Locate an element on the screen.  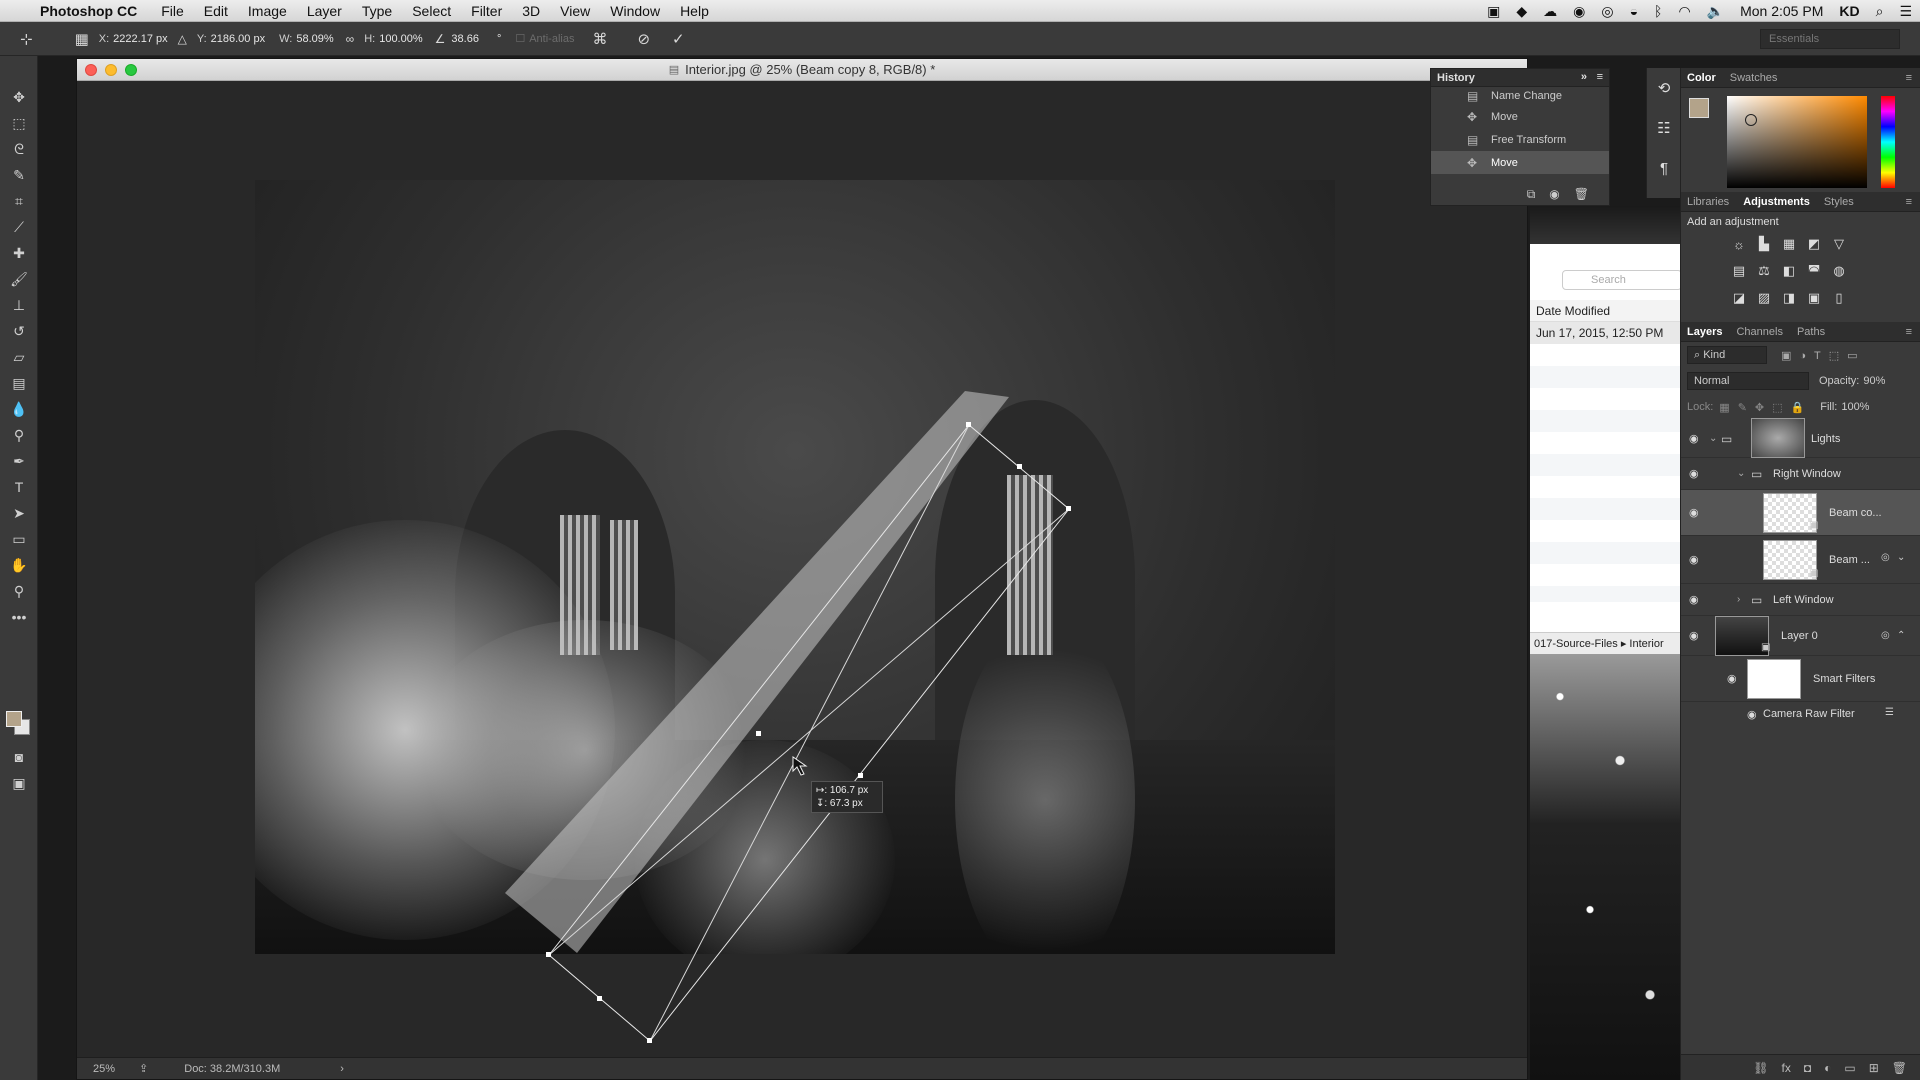
layer-name: Lights is located at coordinates (1825, 439).